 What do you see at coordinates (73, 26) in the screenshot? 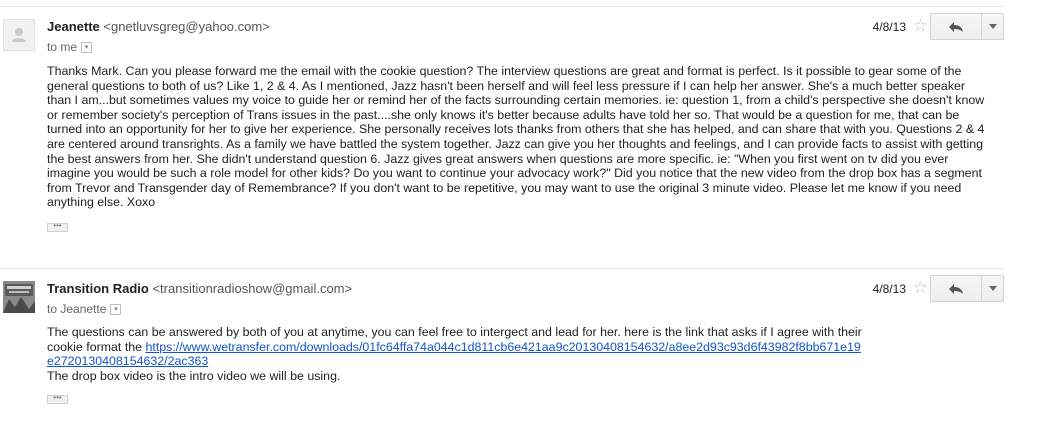
I see `sender-name: Jeanette` at bounding box center [73, 26].